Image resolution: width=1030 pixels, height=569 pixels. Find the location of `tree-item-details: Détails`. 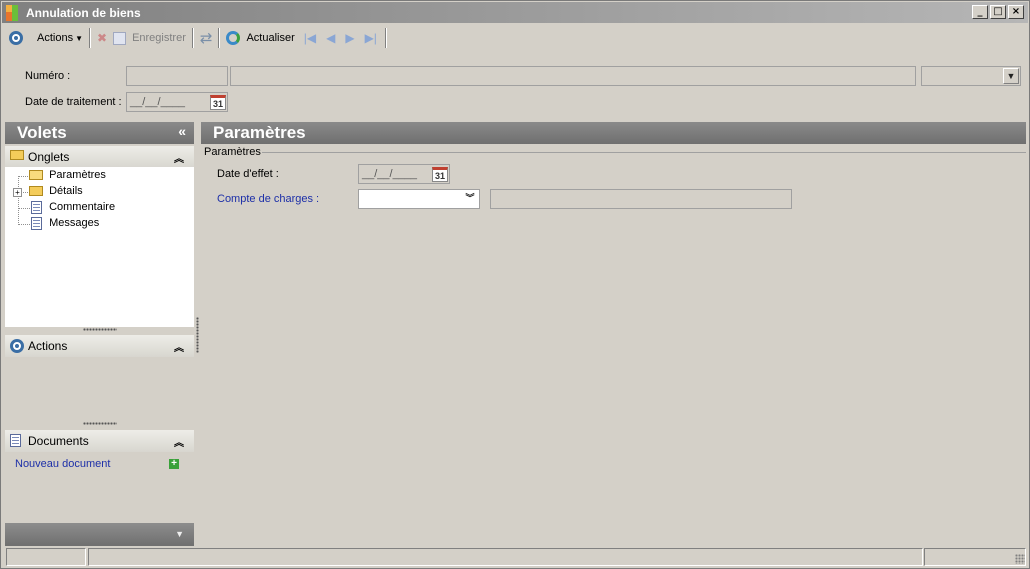

tree-item-details: Détails is located at coordinates (56, 191).